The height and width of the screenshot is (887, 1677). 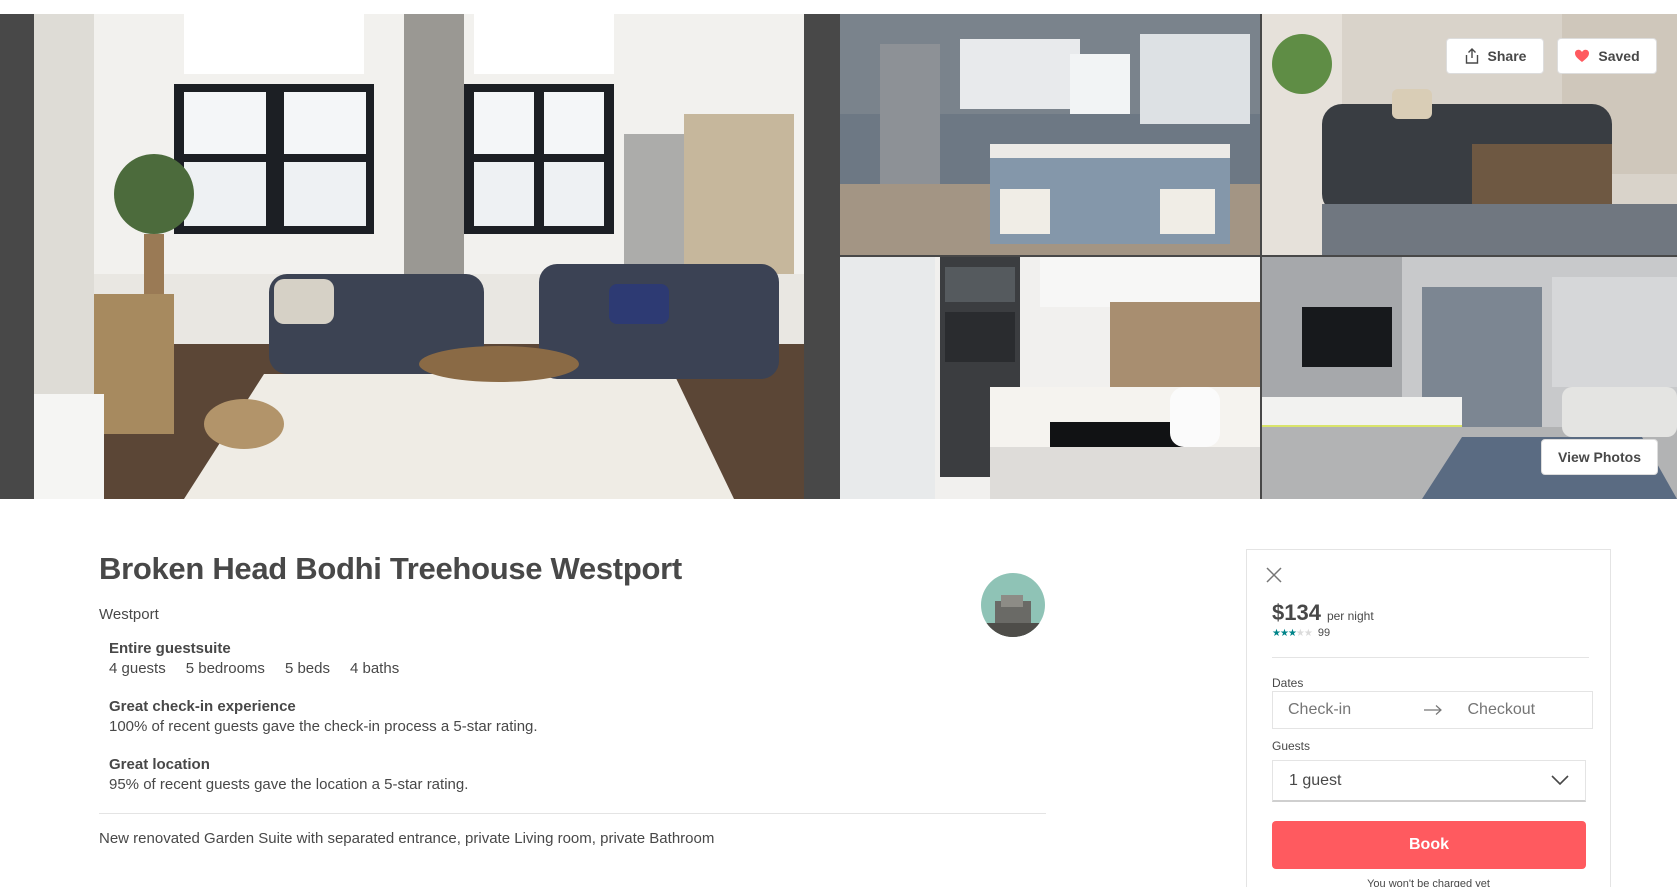 What do you see at coordinates (1350, 616) in the screenshot?
I see `per-night-label: per night` at bounding box center [1350, 616].